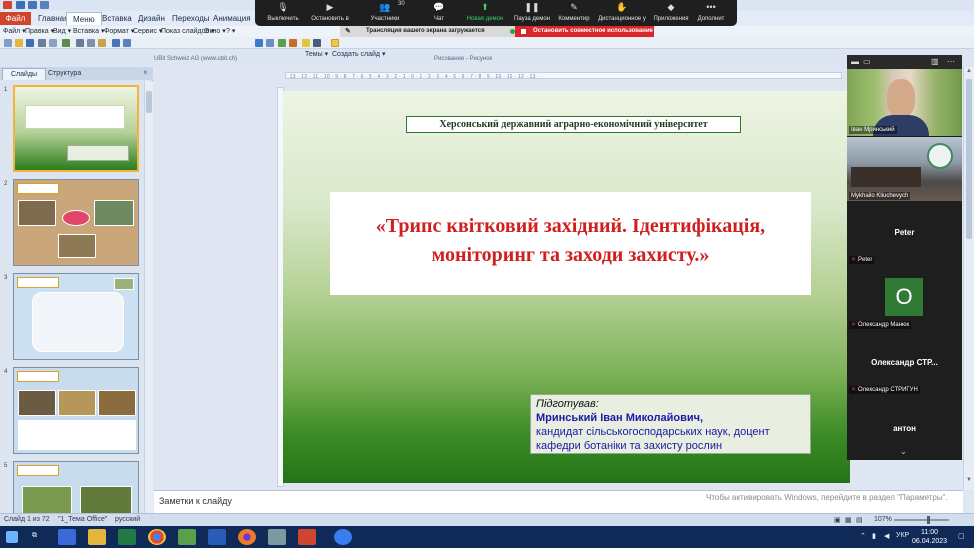 The image size is (974, 548). What do you see at coordinates (855, 61) in the screenshot?
I see `minimize-icon: ▬` at bounding box center [855, 61].